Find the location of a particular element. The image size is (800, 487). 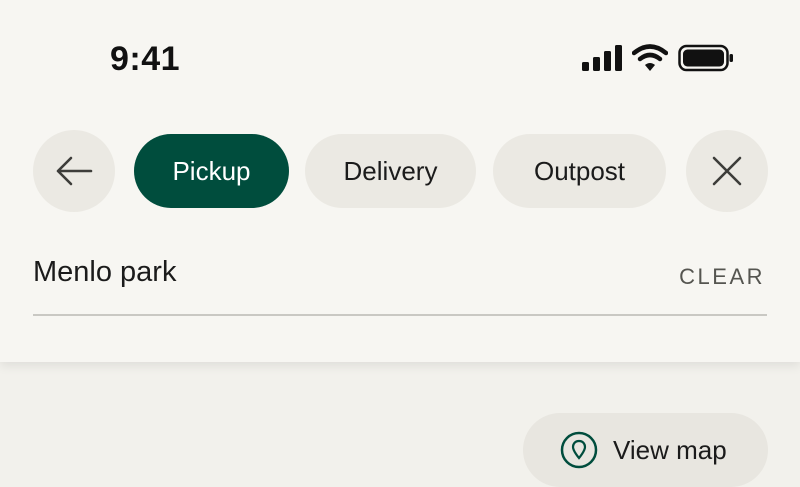

view-map-button: View map is located at coordinates (645, 450).